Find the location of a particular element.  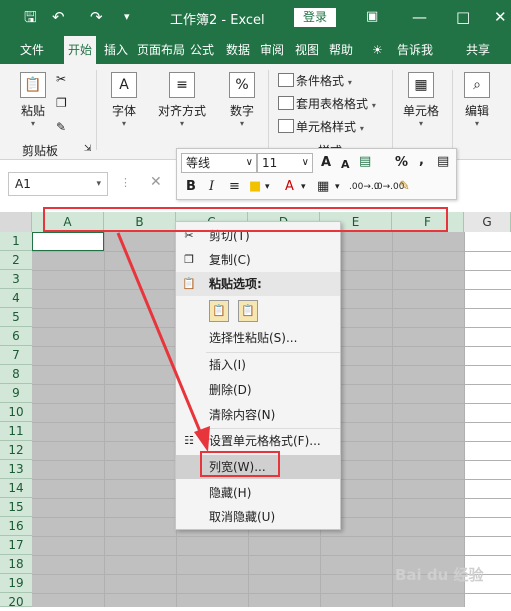

annotation-arrow is located at coordinates (163, 342).